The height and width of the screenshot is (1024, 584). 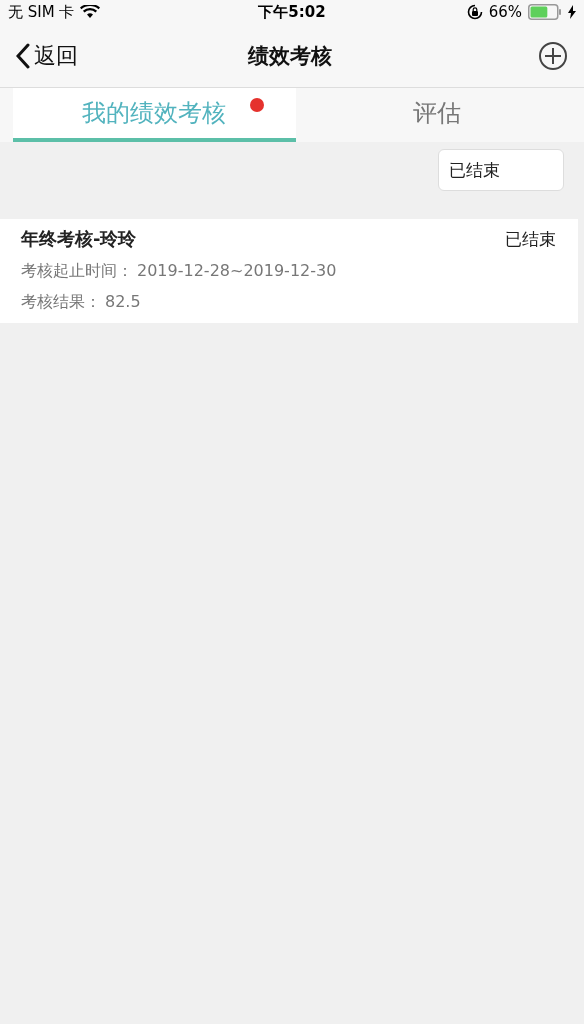 What do you see at coordinates (553, 55) in the screenshot?
I see `add-icon` at bounding box center [553, 55].